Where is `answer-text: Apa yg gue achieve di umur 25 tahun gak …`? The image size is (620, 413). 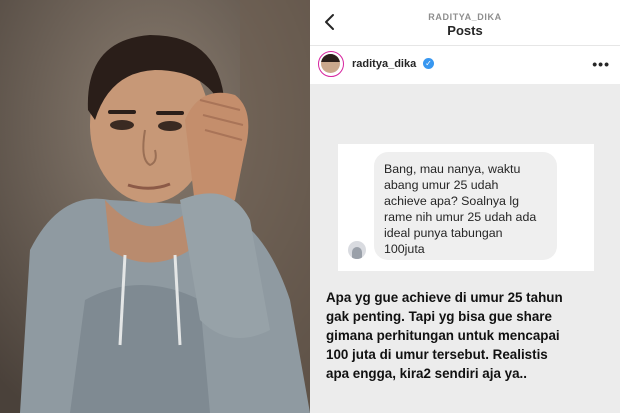
answer-text: Apa yg gue achieve di umur 25 tahun gak … is located at coordinates (444, 335).